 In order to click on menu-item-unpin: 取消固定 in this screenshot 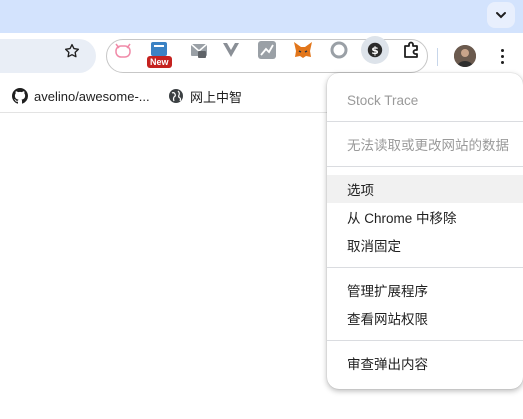, I will do `click(425, 245)`.